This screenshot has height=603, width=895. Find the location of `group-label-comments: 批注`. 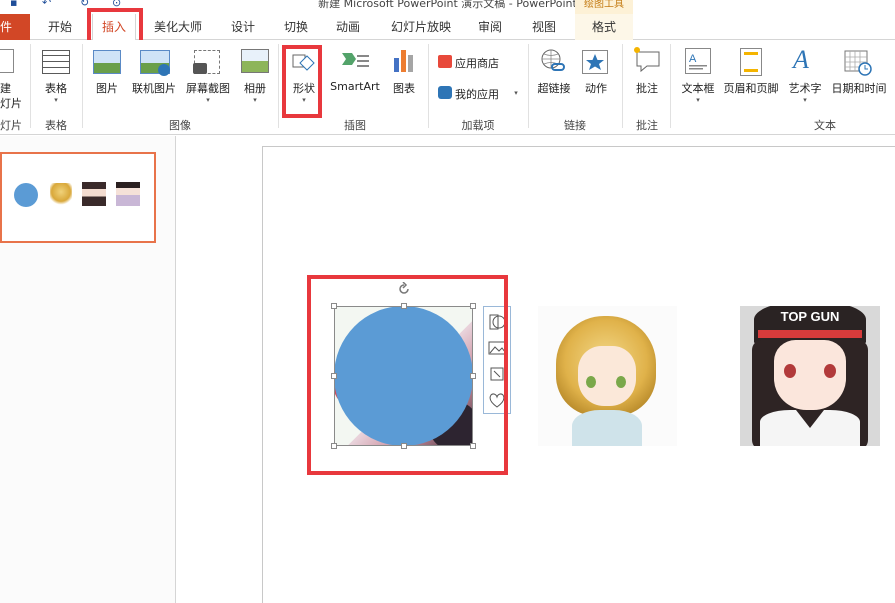

group-label-comments: 批注 is located at coordinates (647, 125).